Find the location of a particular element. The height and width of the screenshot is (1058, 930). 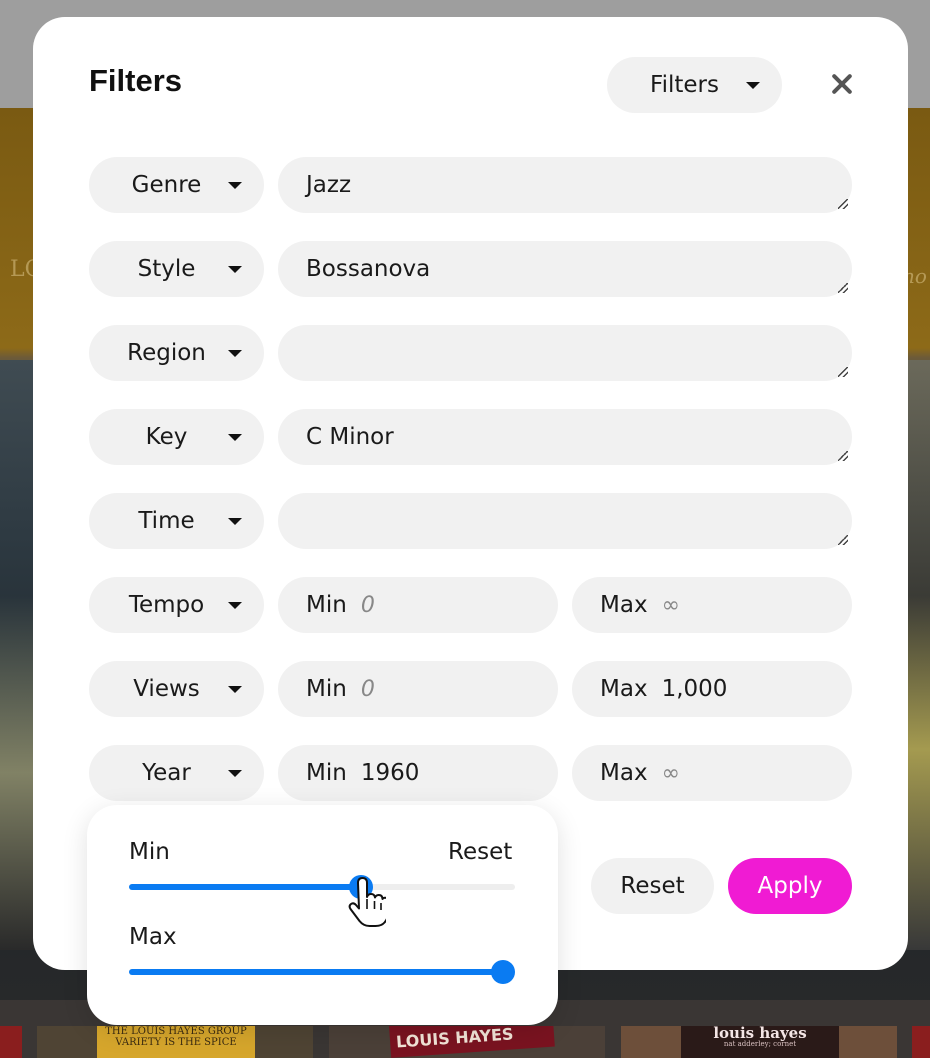

hand-pointer-cursor-icon is located at coordinates (367, 902).